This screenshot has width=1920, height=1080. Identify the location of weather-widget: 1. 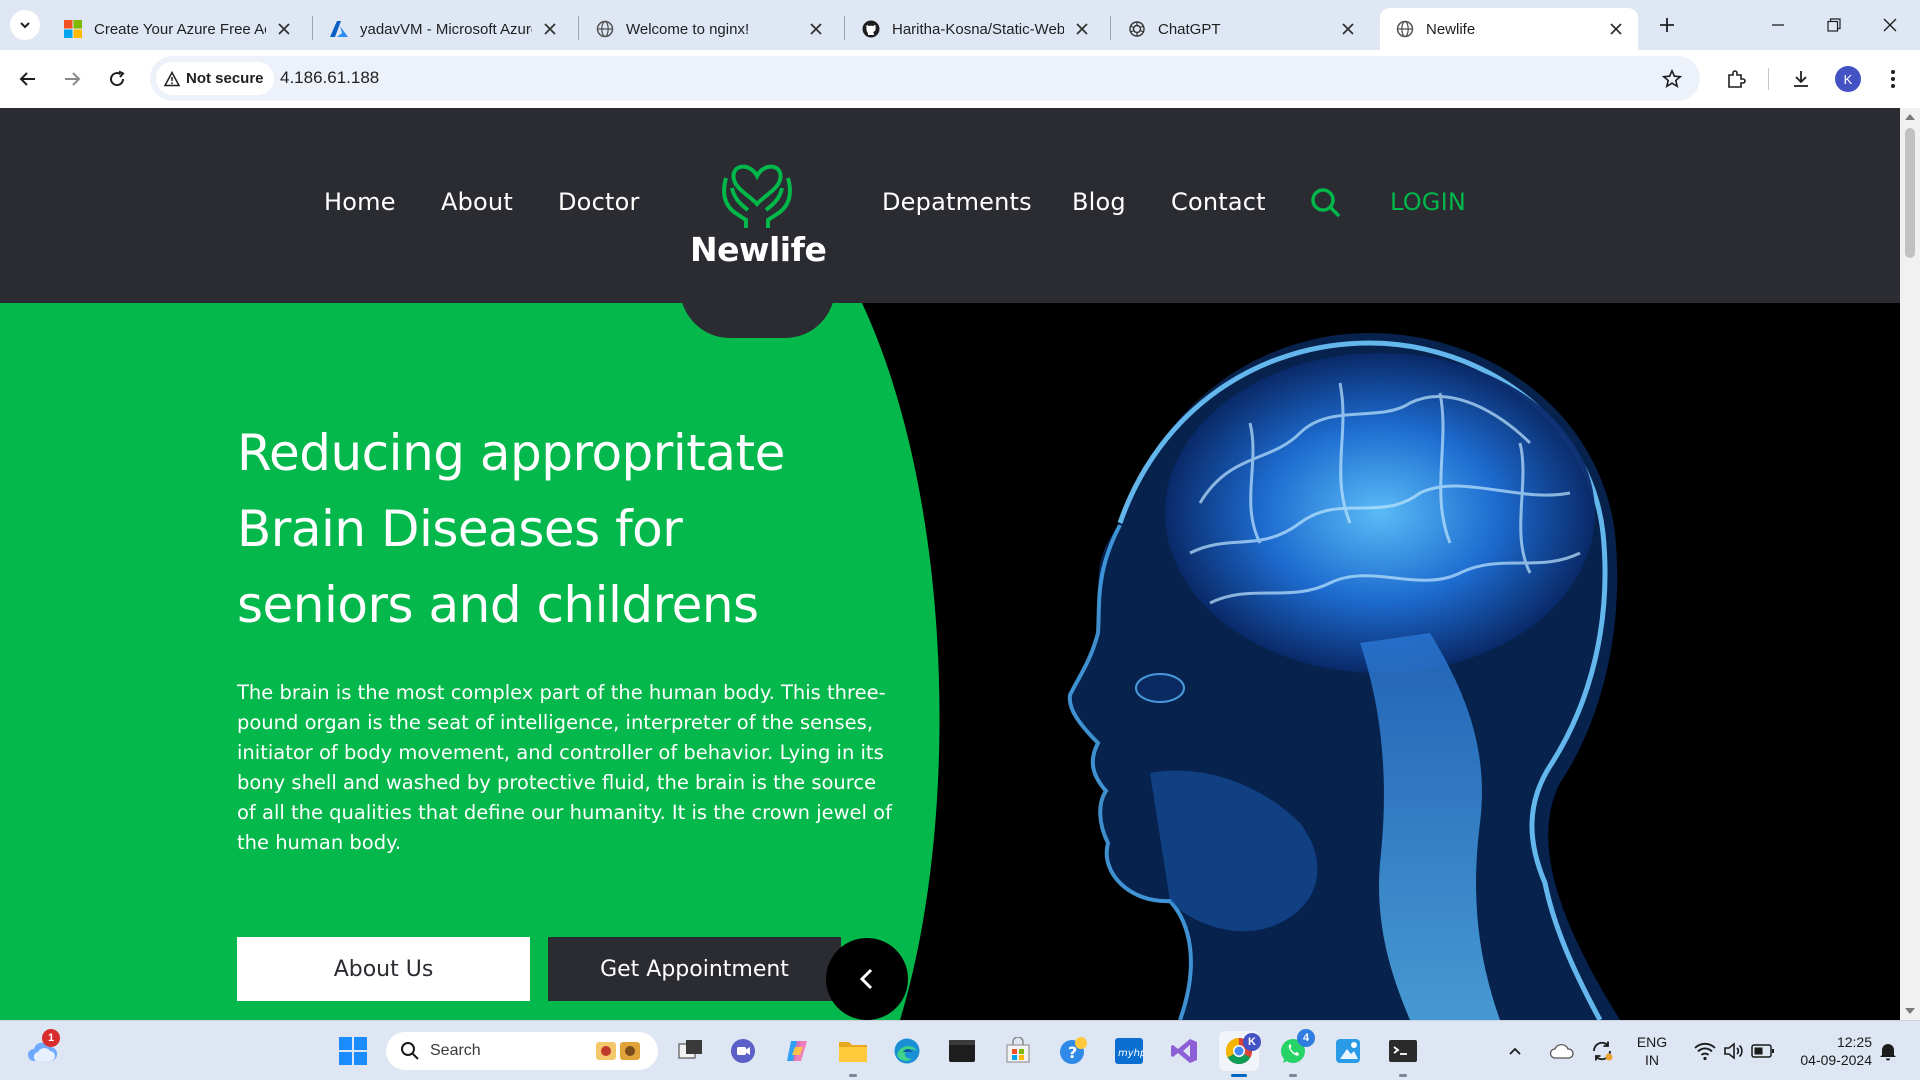
(42, 1050).